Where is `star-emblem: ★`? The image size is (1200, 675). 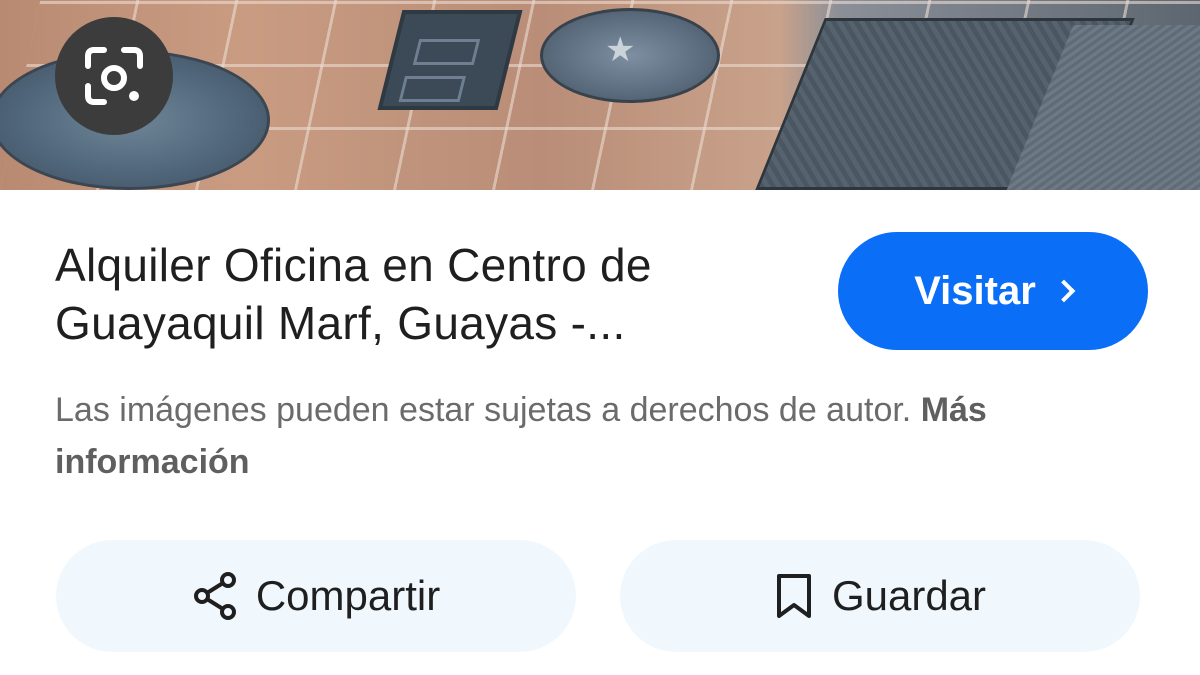 star-emblem: ★ is located at coordinates (620, 50).